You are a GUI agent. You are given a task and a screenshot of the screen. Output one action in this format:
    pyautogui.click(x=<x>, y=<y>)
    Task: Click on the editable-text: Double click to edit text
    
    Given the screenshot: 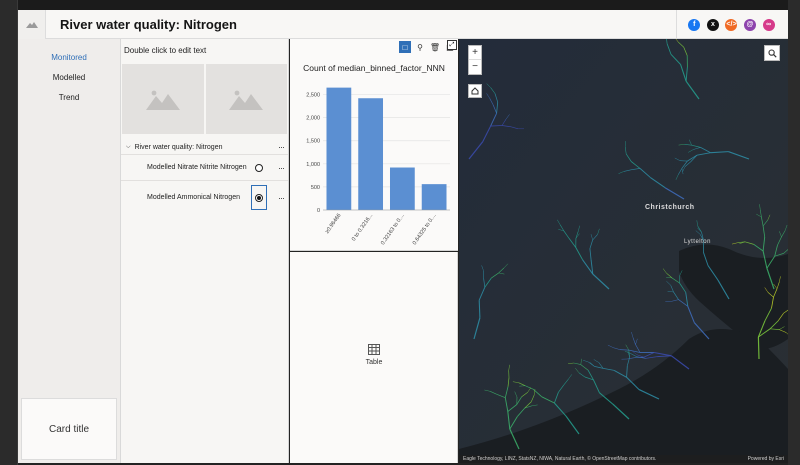 What is the action you would take?
    pyautogui.click(x=204, y=51)
    